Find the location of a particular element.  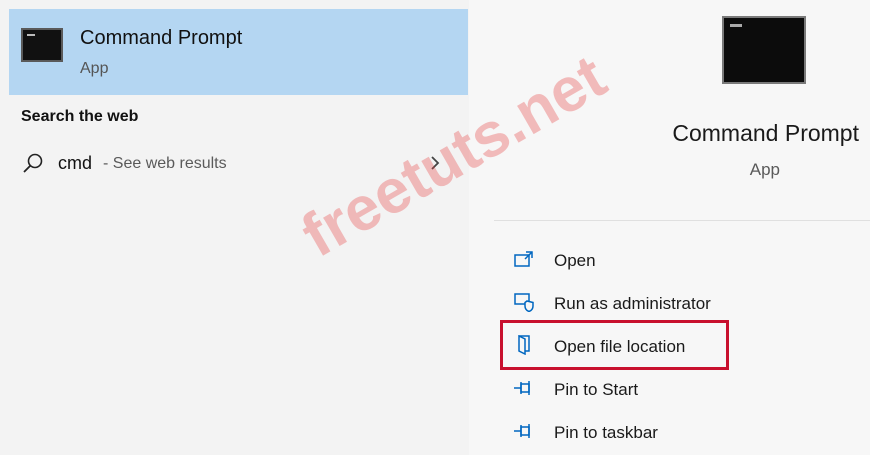

action-open: Open is located at coordinates (681, 260).